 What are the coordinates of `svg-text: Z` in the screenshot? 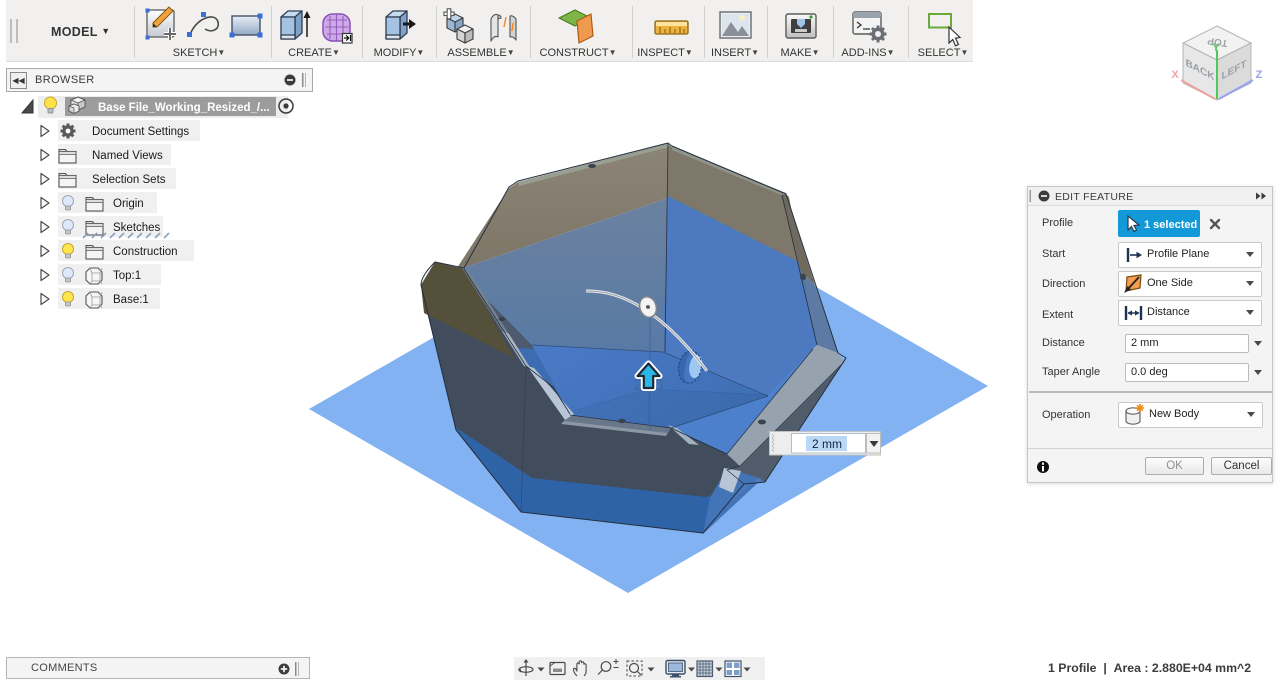 It's located at (1259, 75).